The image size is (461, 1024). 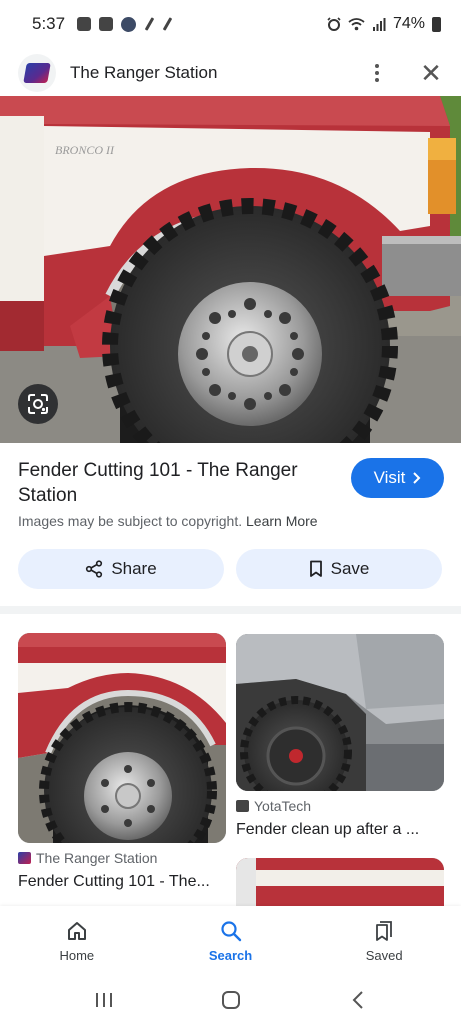 I want to click on site-header: The Ranger Station ✕, so click(x=230, y=73).